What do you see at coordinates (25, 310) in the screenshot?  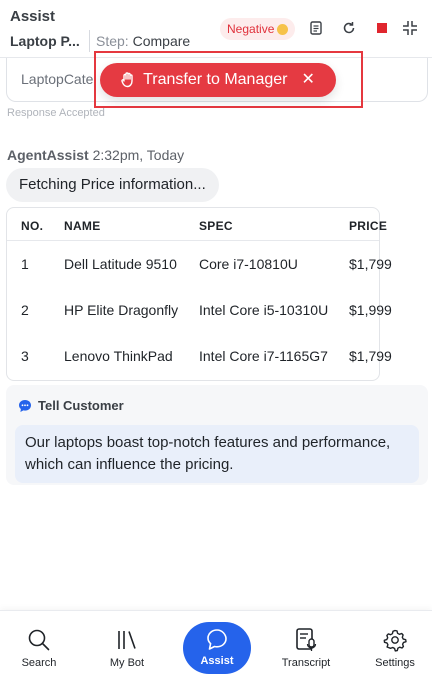 I see `table-cell: 2` at bounding box center [25, 310].